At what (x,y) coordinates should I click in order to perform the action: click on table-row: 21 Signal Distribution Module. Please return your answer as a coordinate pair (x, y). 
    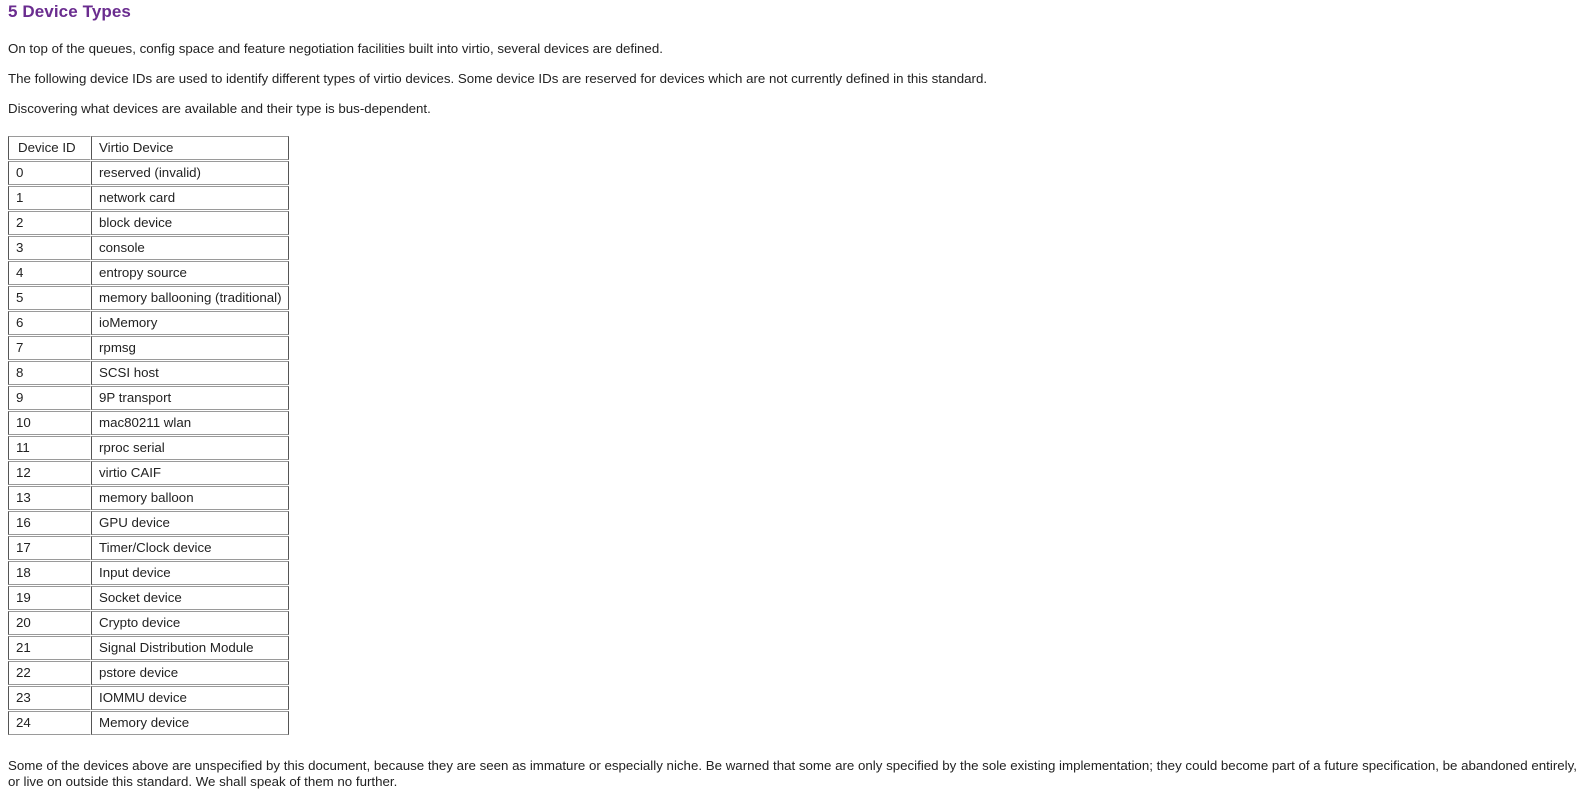
    Looking at the image, I should click on (148, 648).